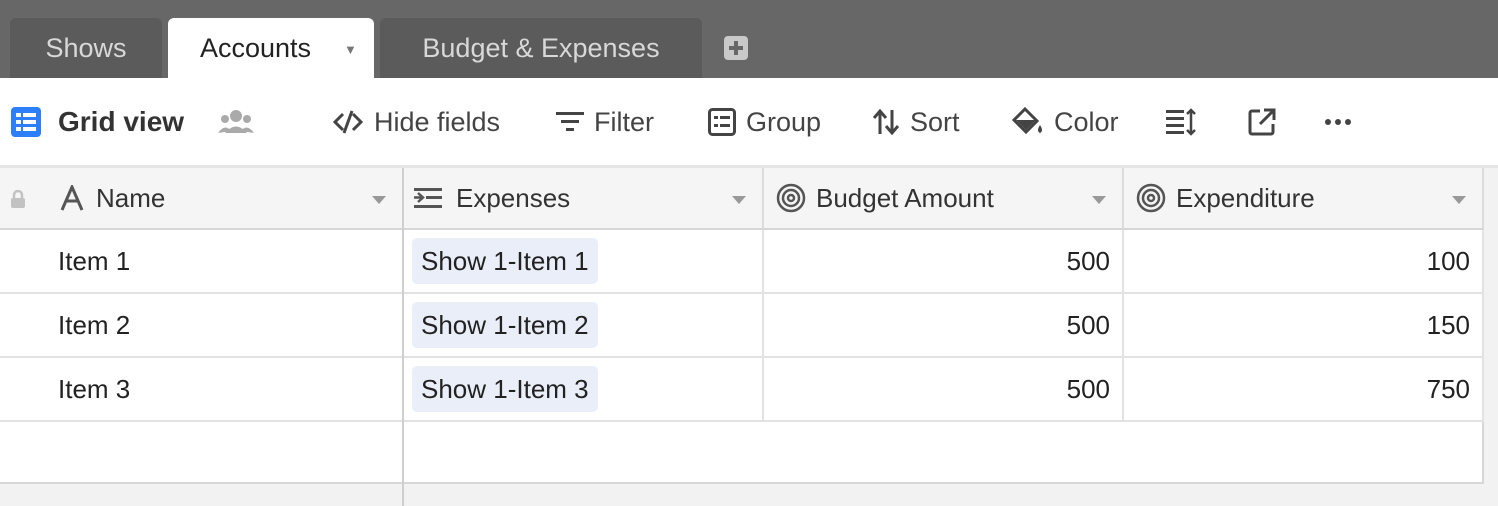 Image resolution: width=1498 pixels, height=506 pixels. I want to click on share-external-icon, so click(1262, 122).